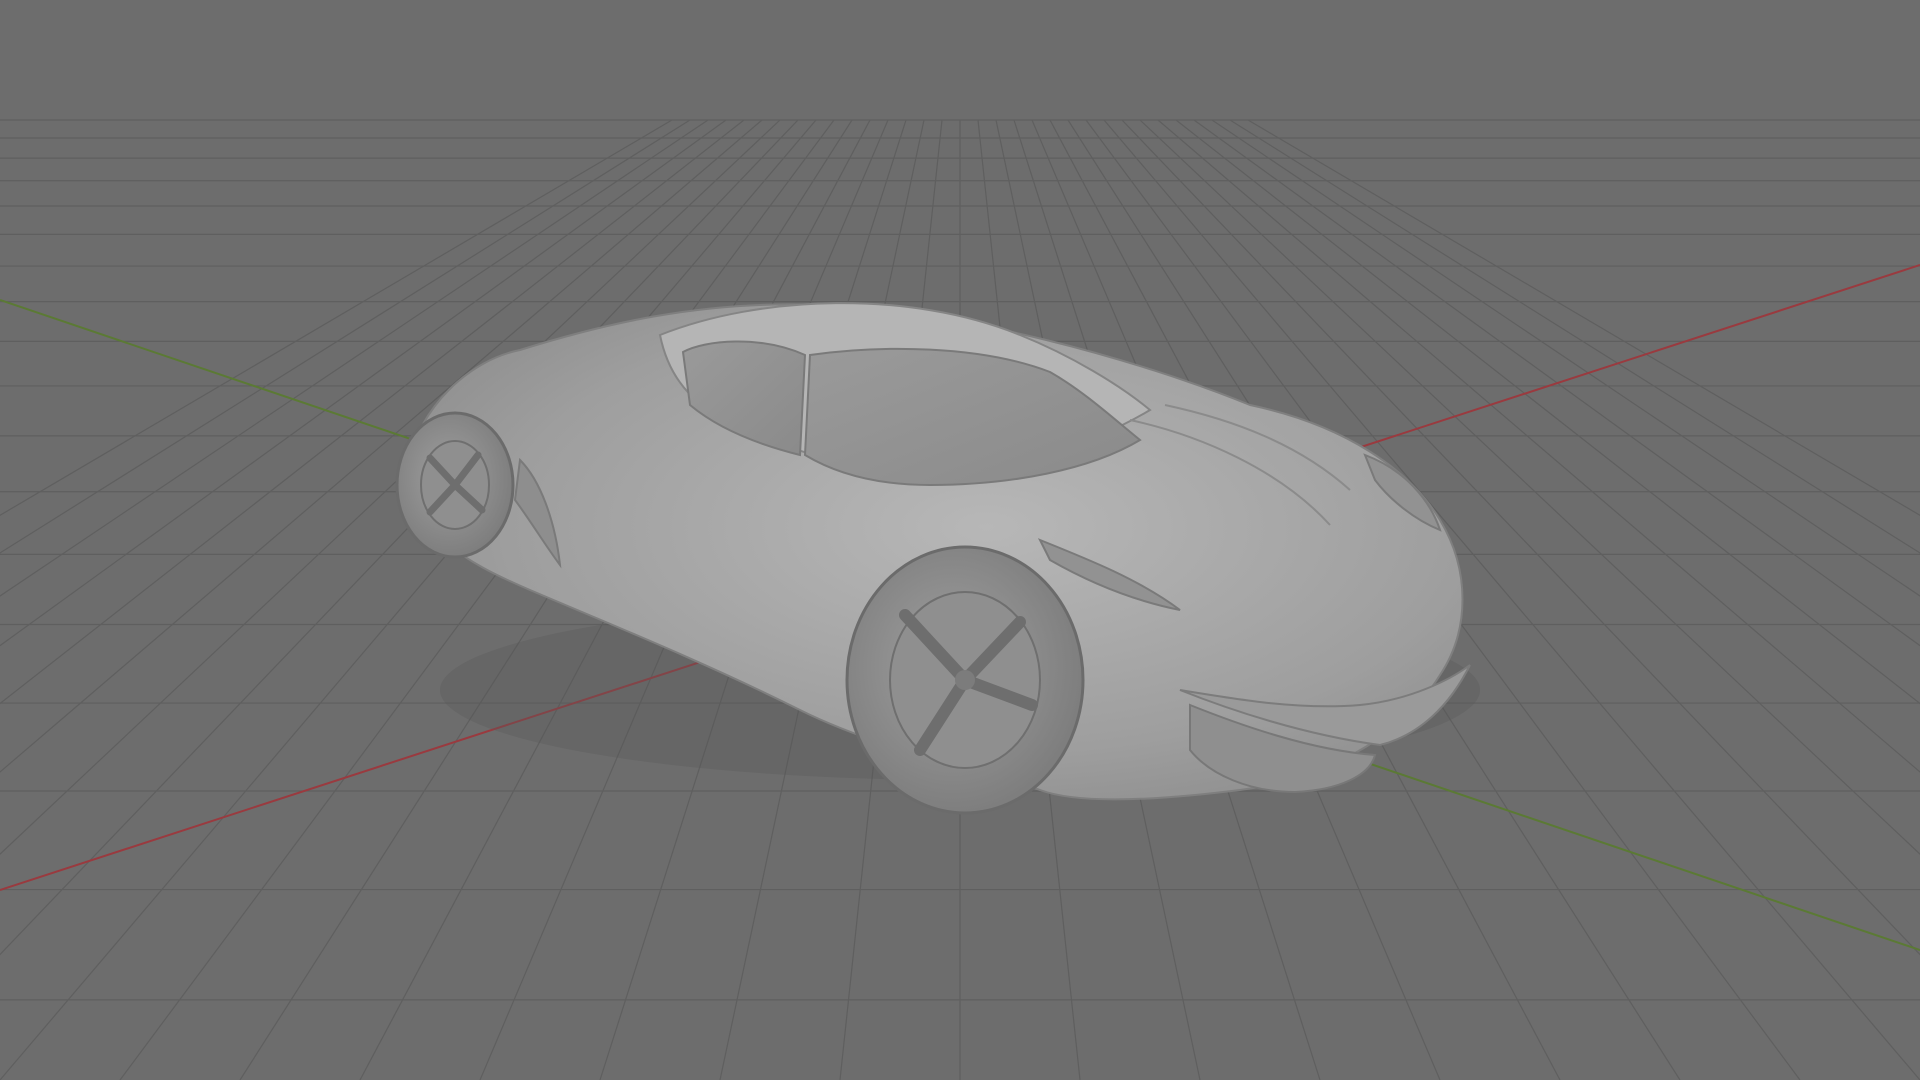  What do you see at coordinates (455, 485) in the screenshot?
I see `rear-wheel` at bounding box center [455, 485].